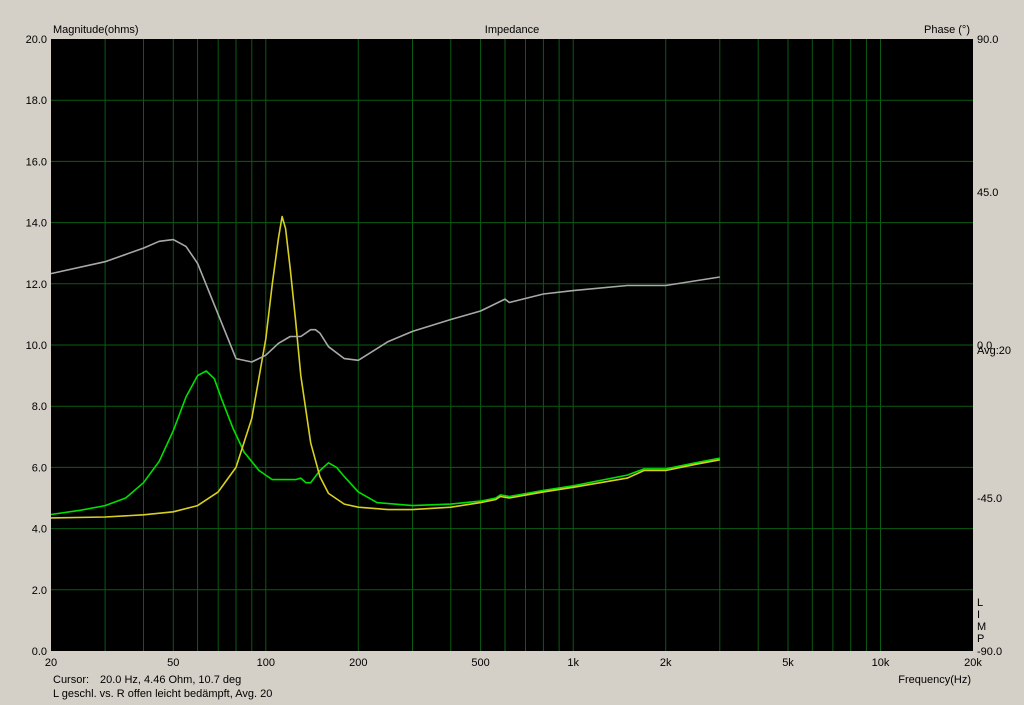  Describe the element at coordinates (981, 639) in the screenshot. I see `limp-letter: P` at that location.